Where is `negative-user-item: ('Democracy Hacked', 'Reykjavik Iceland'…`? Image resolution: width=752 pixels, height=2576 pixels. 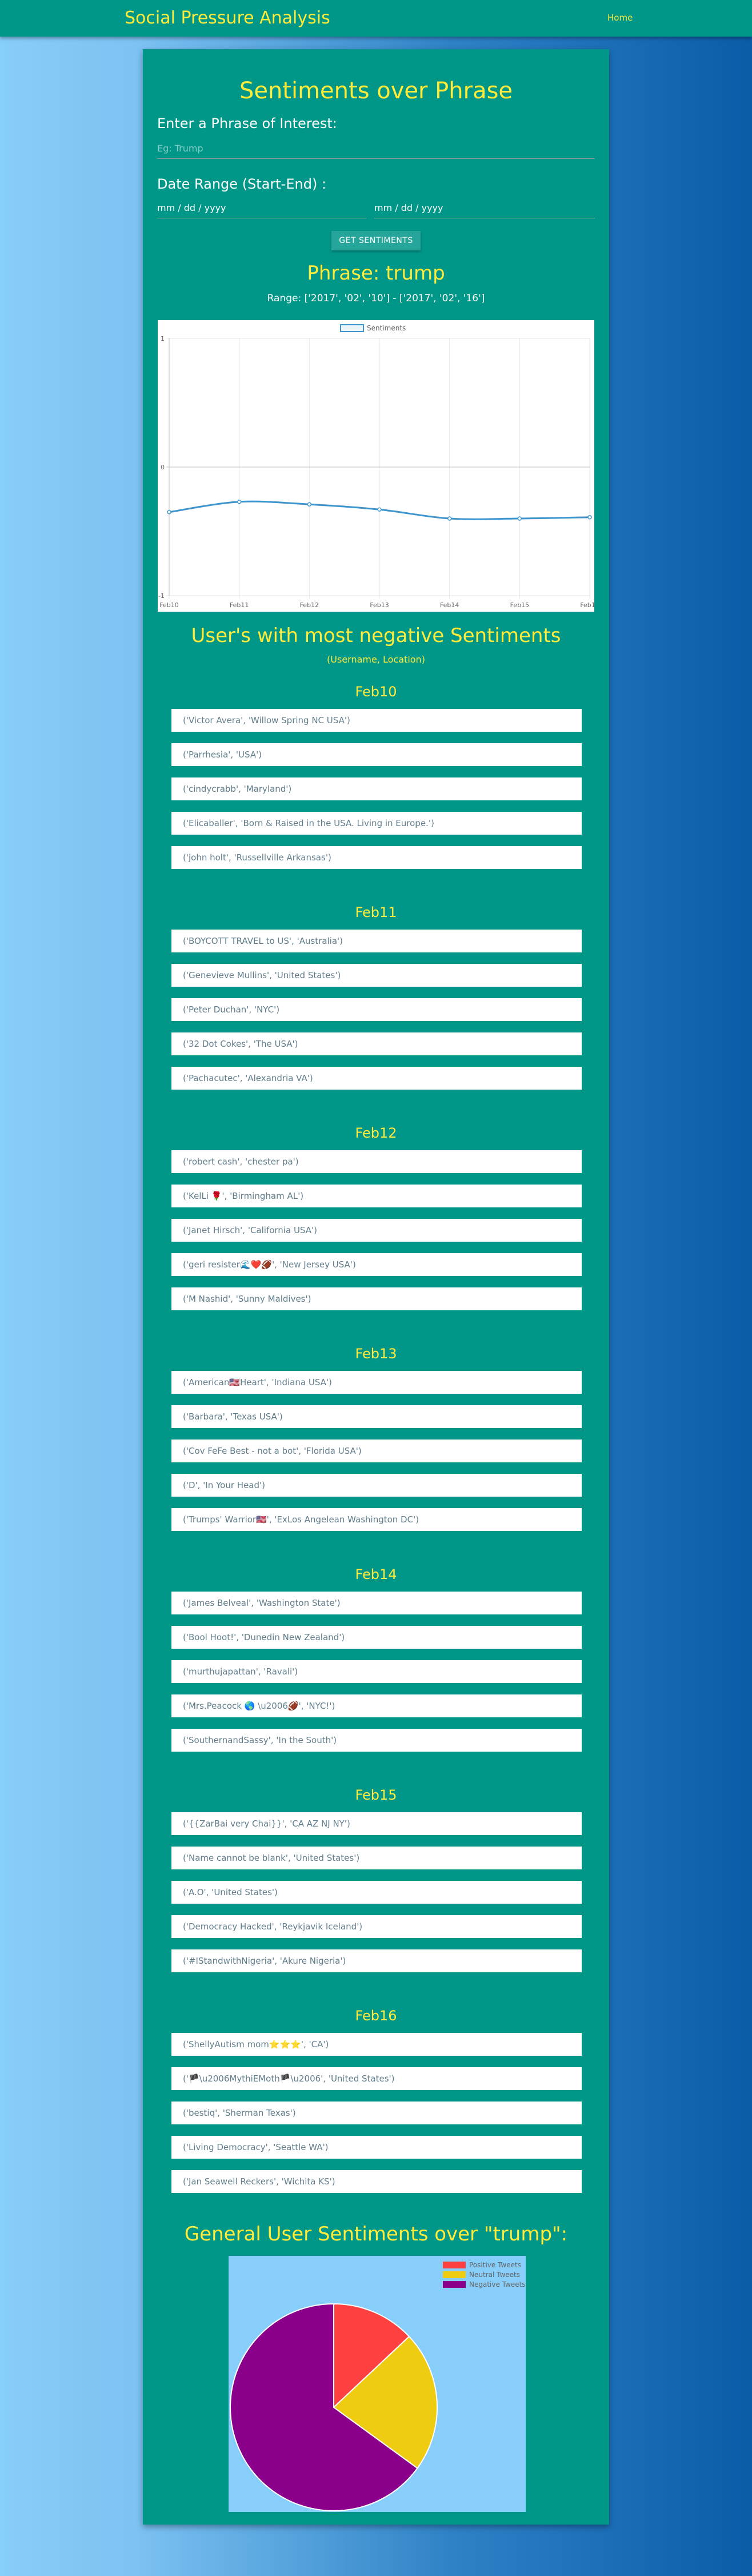
negative-user-item: ('Democracy Hacked', 'Reykjavik Iceland'… is located at coordinates (376, 1926).